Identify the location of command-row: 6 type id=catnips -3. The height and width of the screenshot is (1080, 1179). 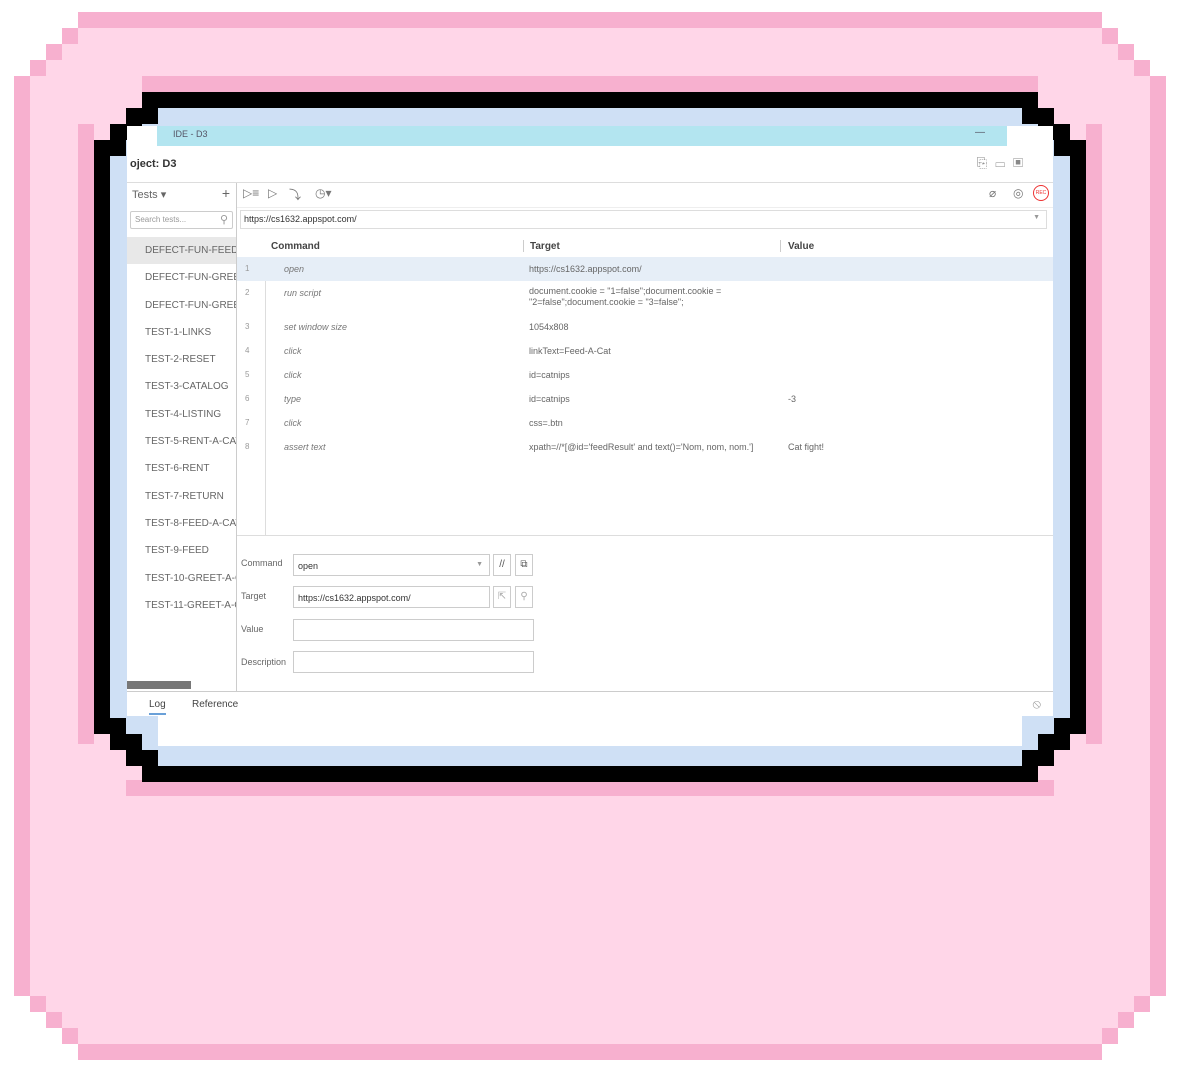
(645, 399).